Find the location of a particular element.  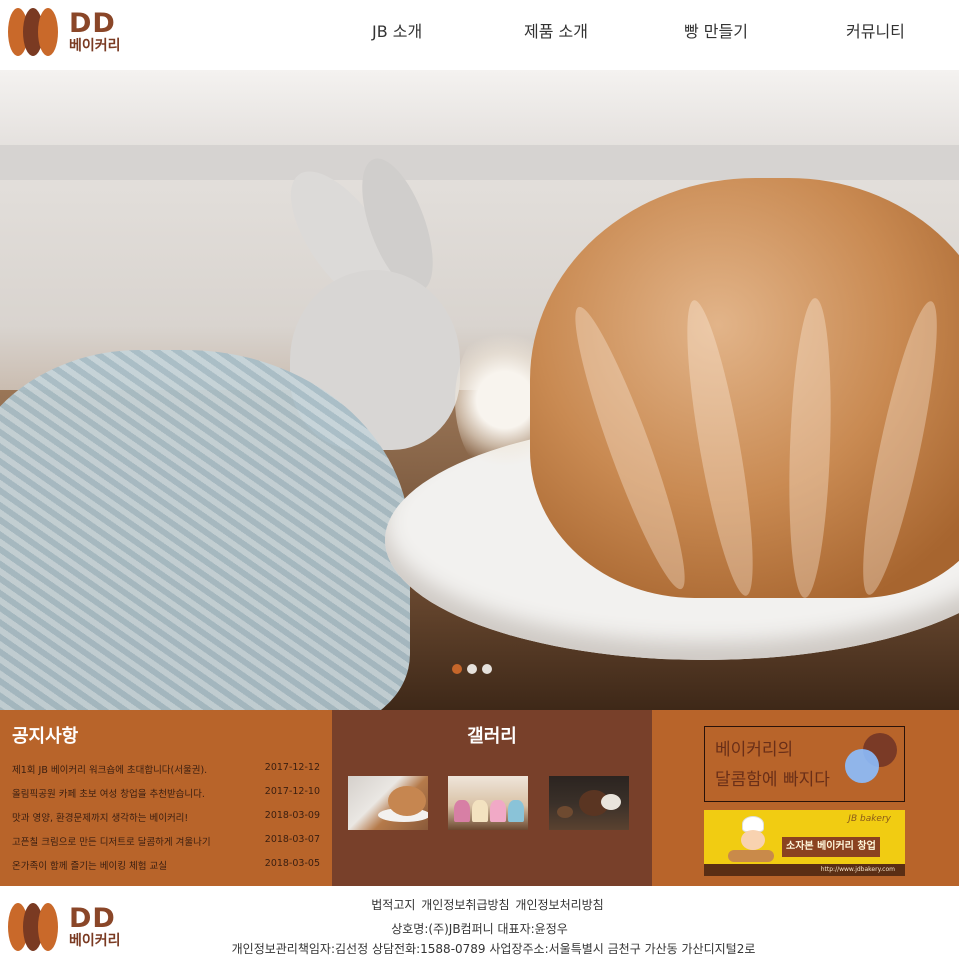

footer-link-privacy-processing: 개인정보처리방침 is located at coordinates (559, 905).